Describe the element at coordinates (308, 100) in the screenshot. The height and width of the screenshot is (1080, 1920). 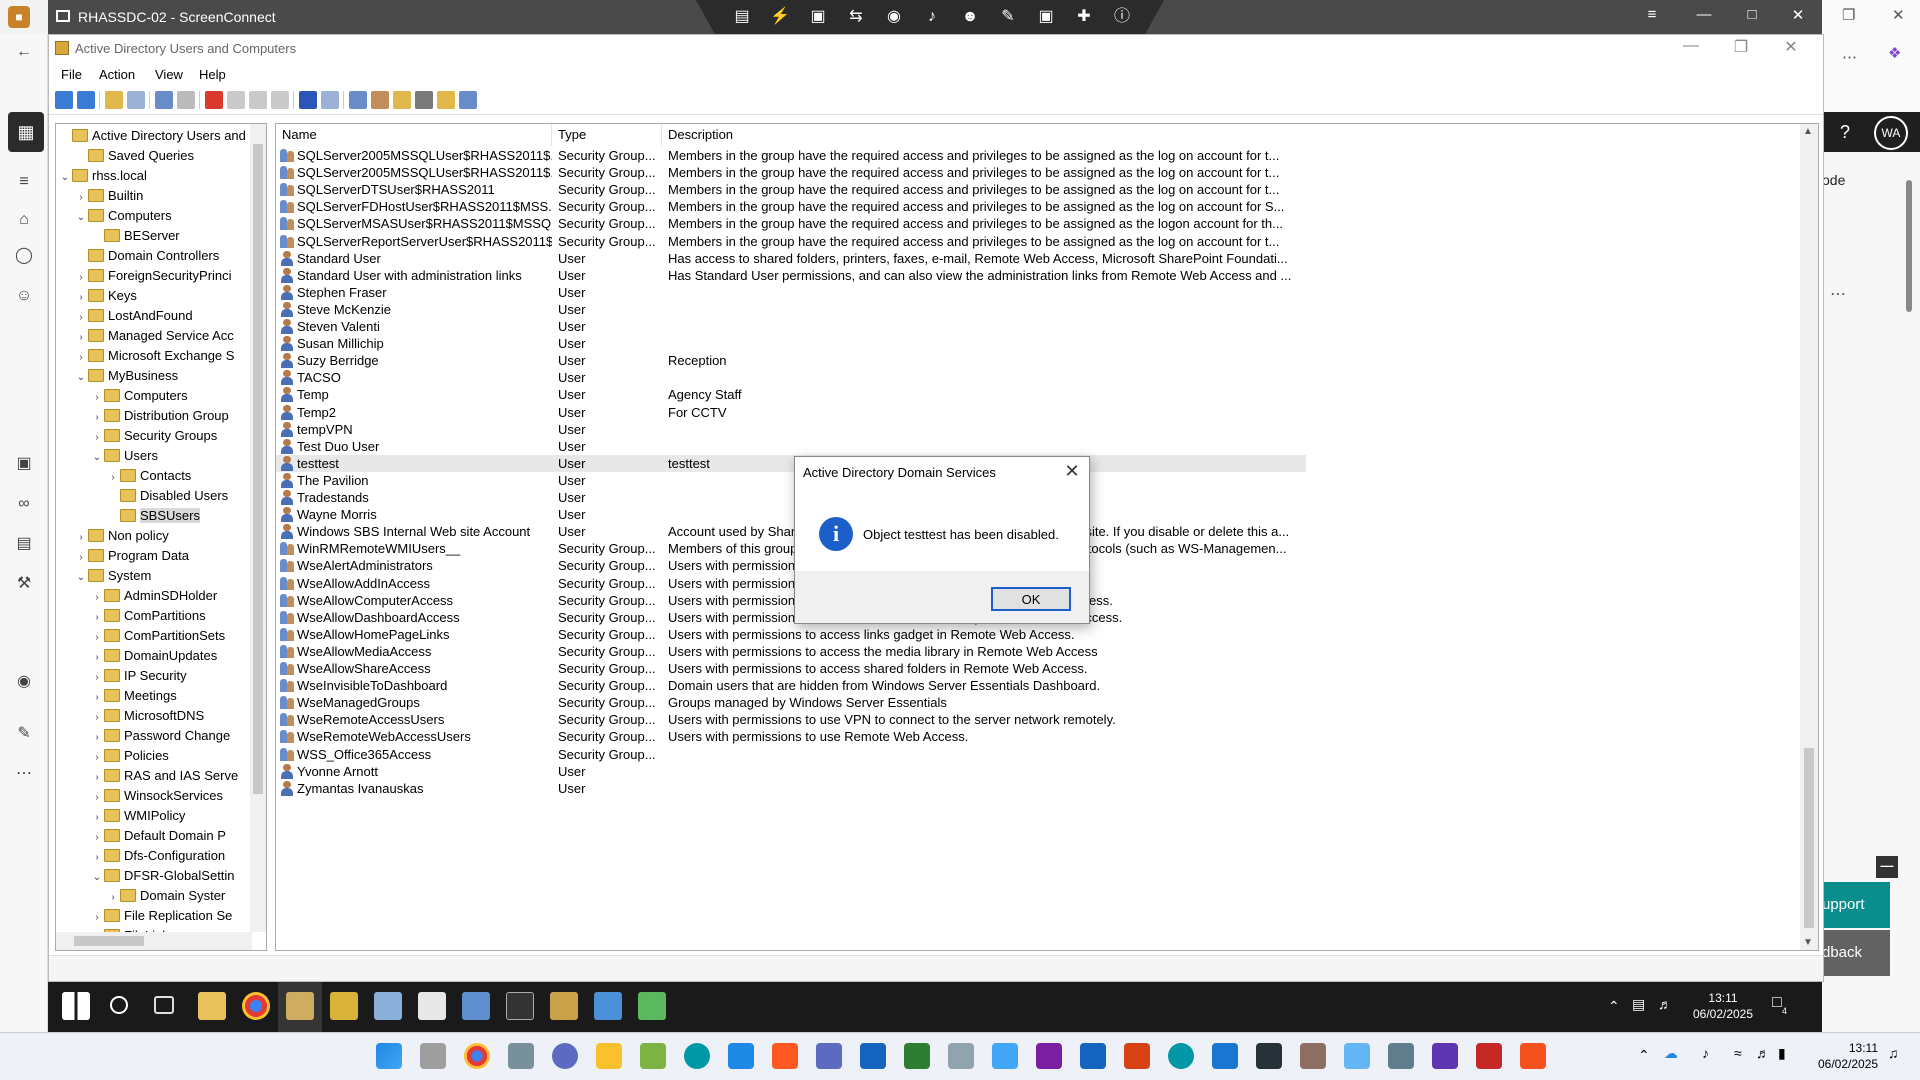
I see `help-icon` at that location.